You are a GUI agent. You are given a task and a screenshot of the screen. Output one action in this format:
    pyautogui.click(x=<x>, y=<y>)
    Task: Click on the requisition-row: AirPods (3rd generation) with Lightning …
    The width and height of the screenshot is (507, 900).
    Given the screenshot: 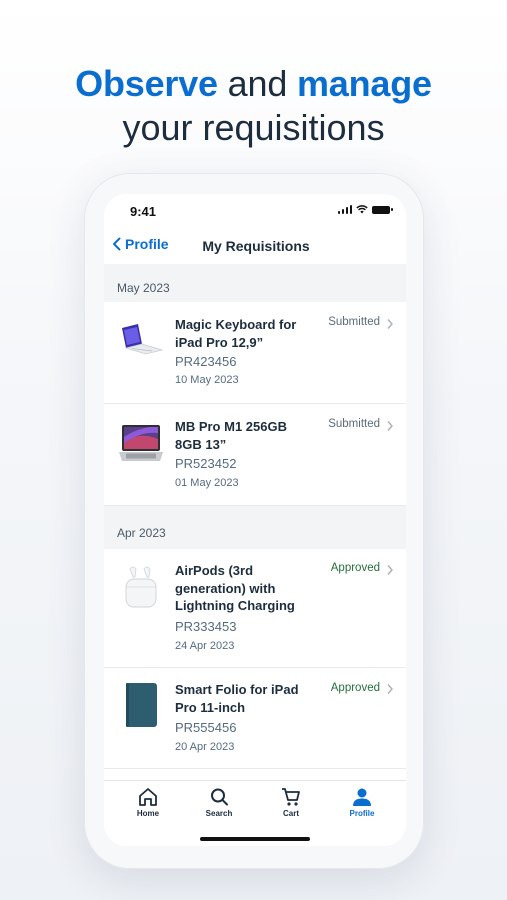 What is the action you would take?
    pyautogui.click(x=255, y=608)
    